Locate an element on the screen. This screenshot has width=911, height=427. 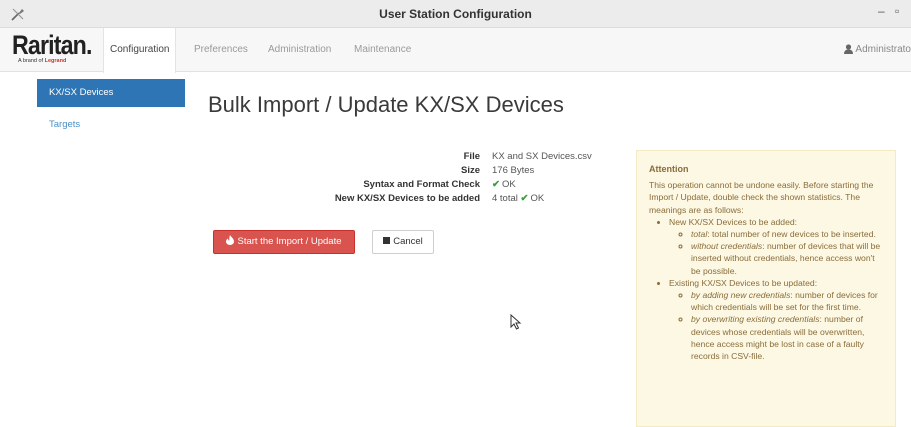
stop-icon is located at coordinates (387, 240).